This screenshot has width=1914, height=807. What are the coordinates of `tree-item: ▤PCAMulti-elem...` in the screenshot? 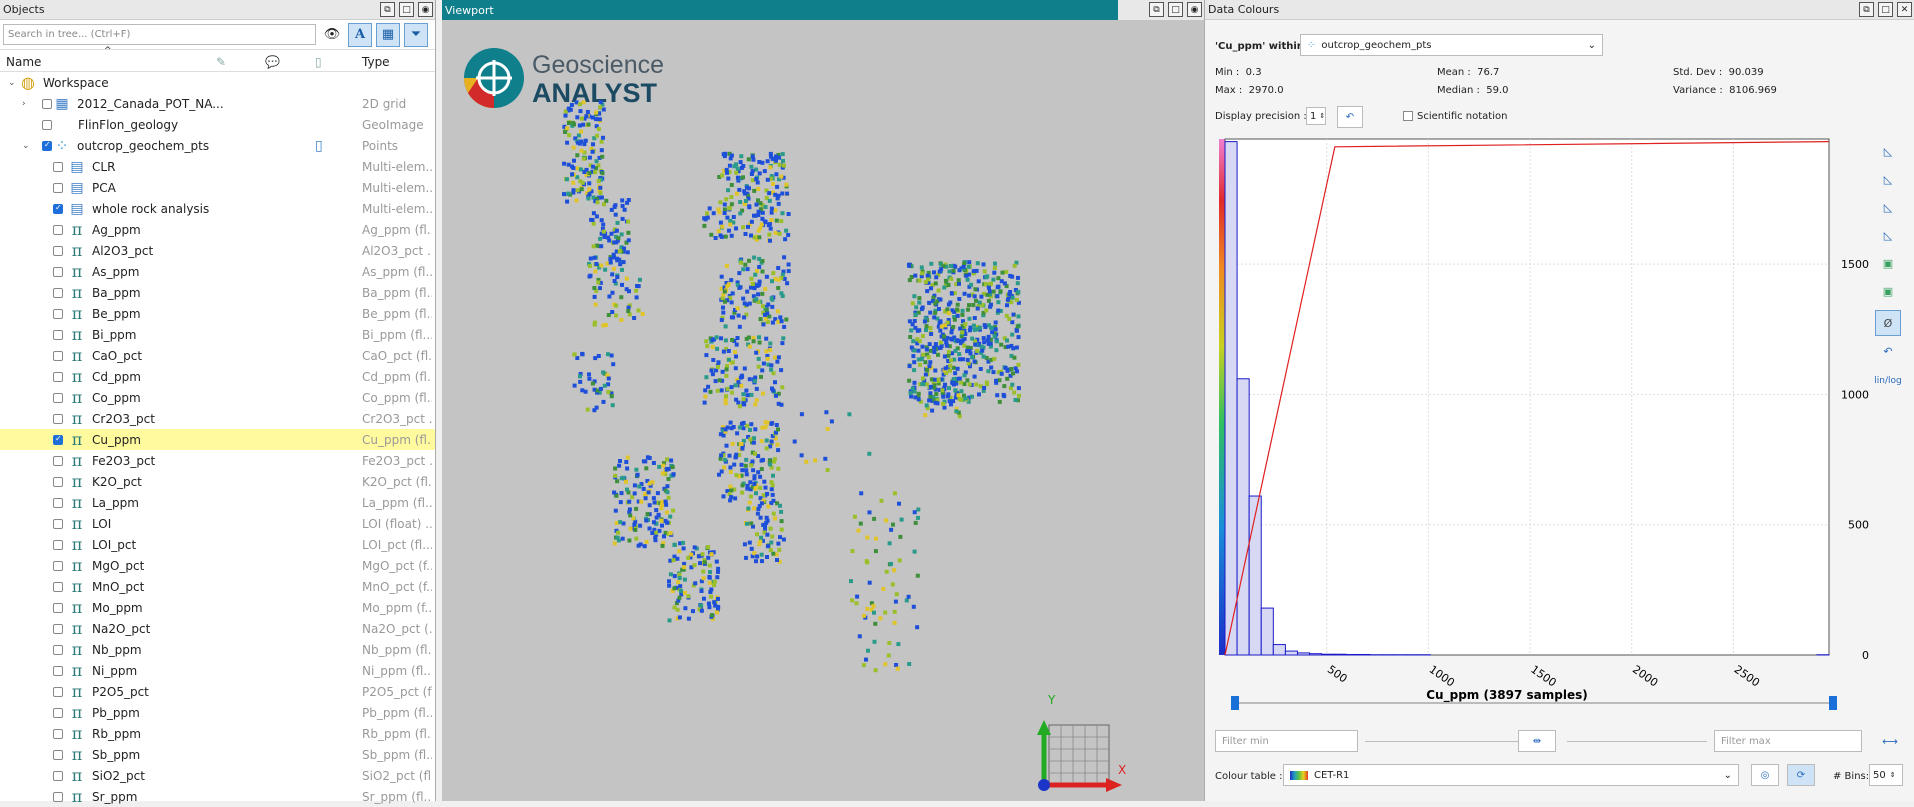 It's located at (217, 187).